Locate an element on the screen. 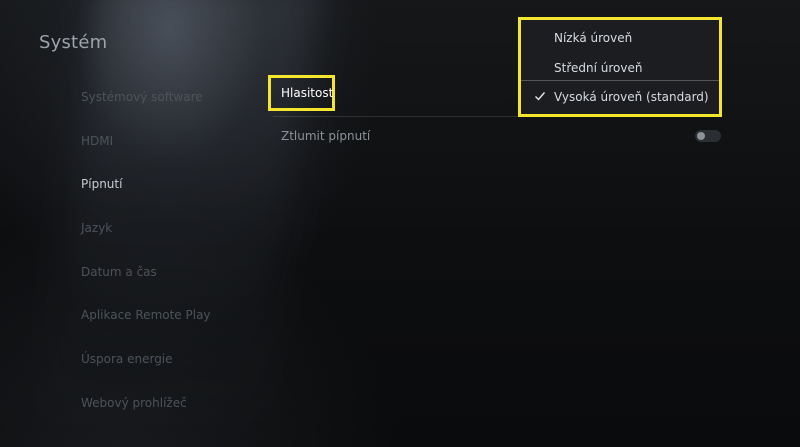  mute-beep-row: Ztlumit pípnutí is located at coordinates (501, 137).